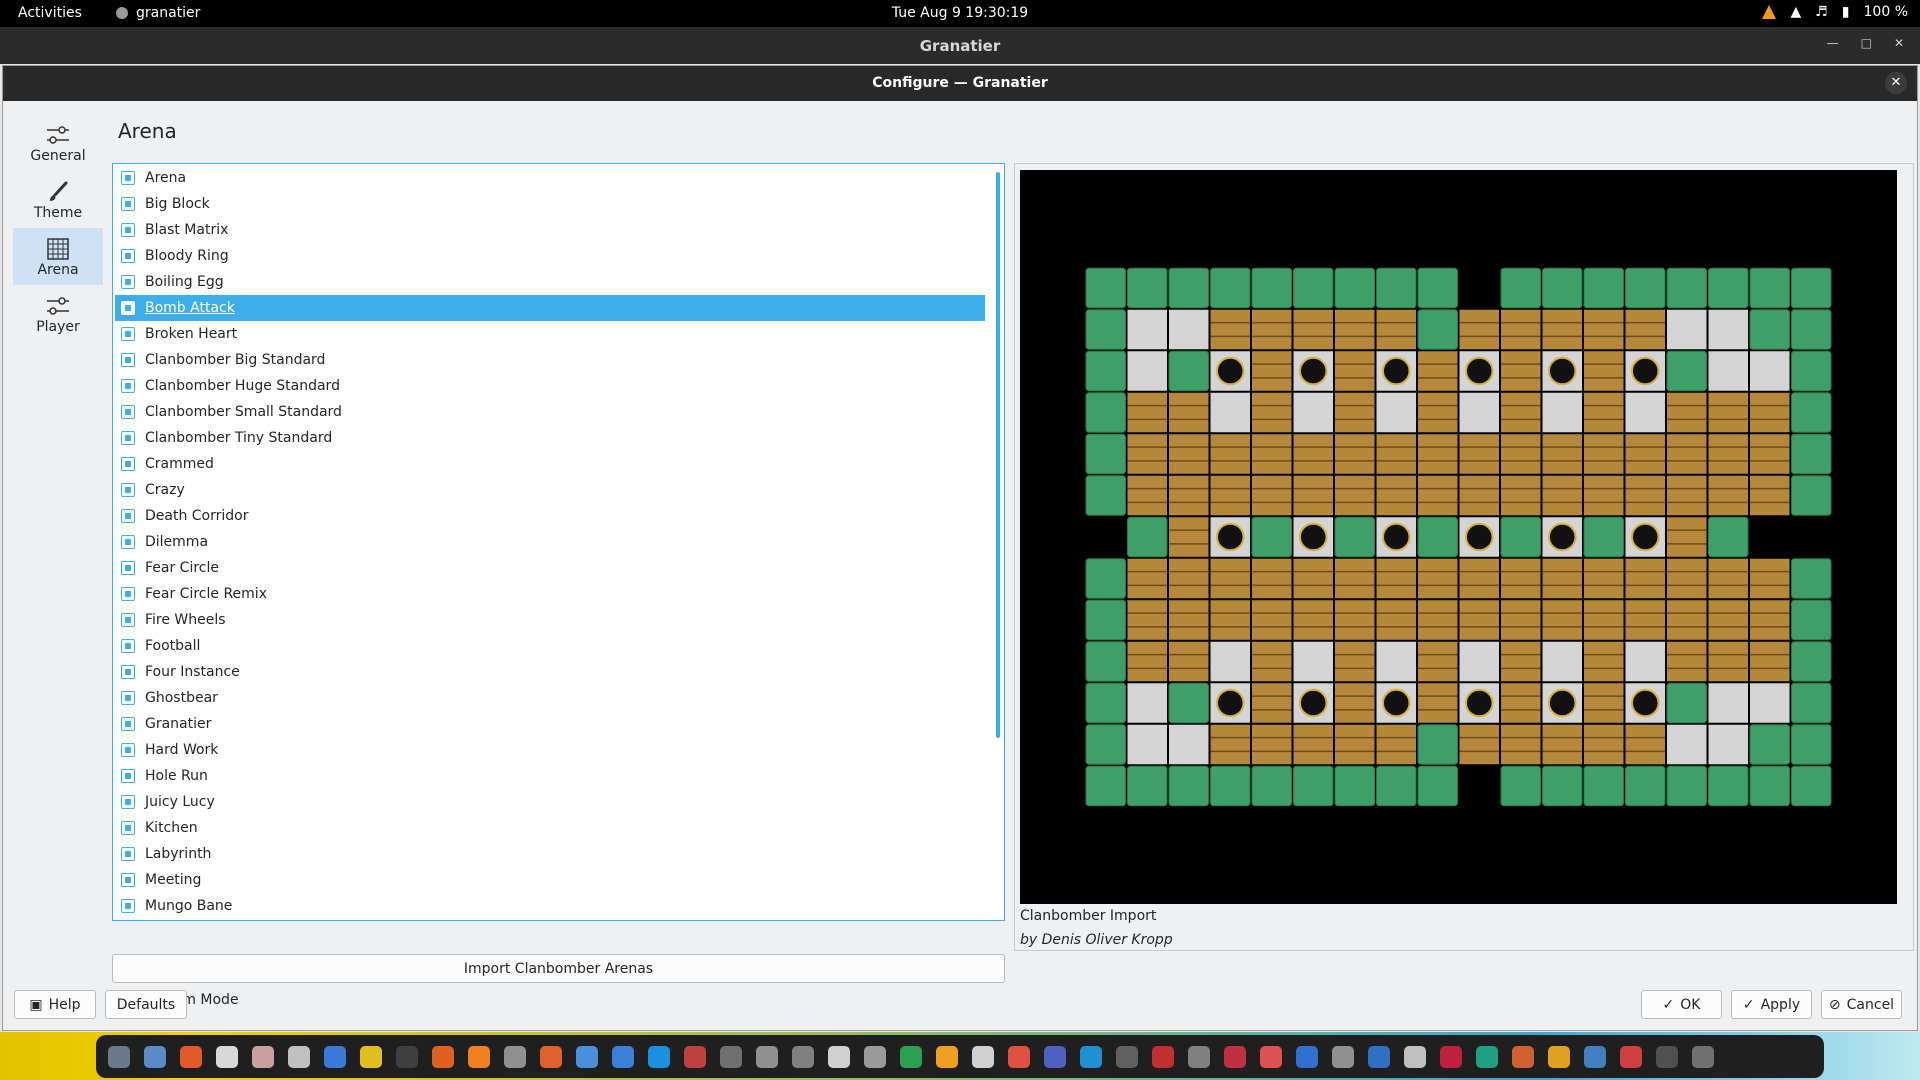 The image size is (1920, 1080). What do you see at coordinates (550, 178) in the screenshot?
I see `arena-list-item: Arena` at bounding box center [550, 178].